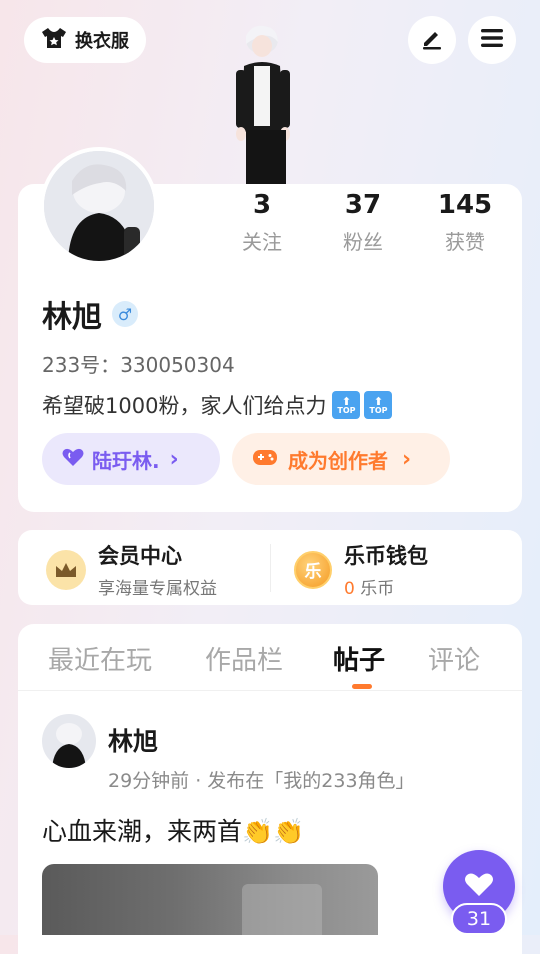  What do you see at coordinates (157, 589) in the screenshot?
I see `member-subtitle: 享海量专属权益` at bounding box center [157, 589].